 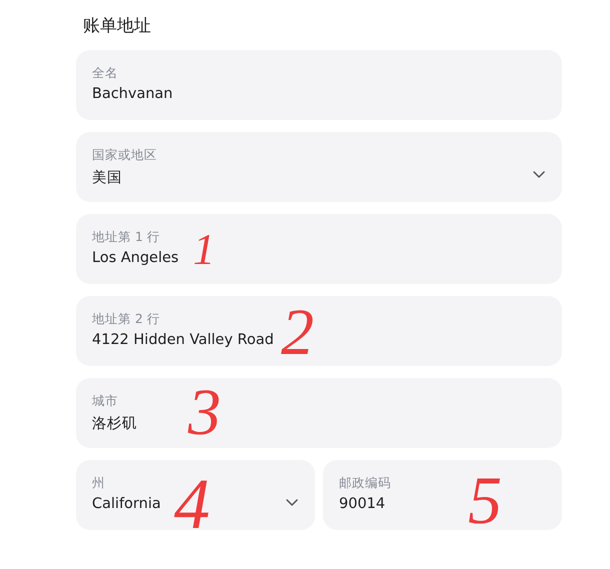 What do you see at coordinates (125, 155) in the screenshot?
I see `field-label: 国家或地区` at bounding box center [125, 155].